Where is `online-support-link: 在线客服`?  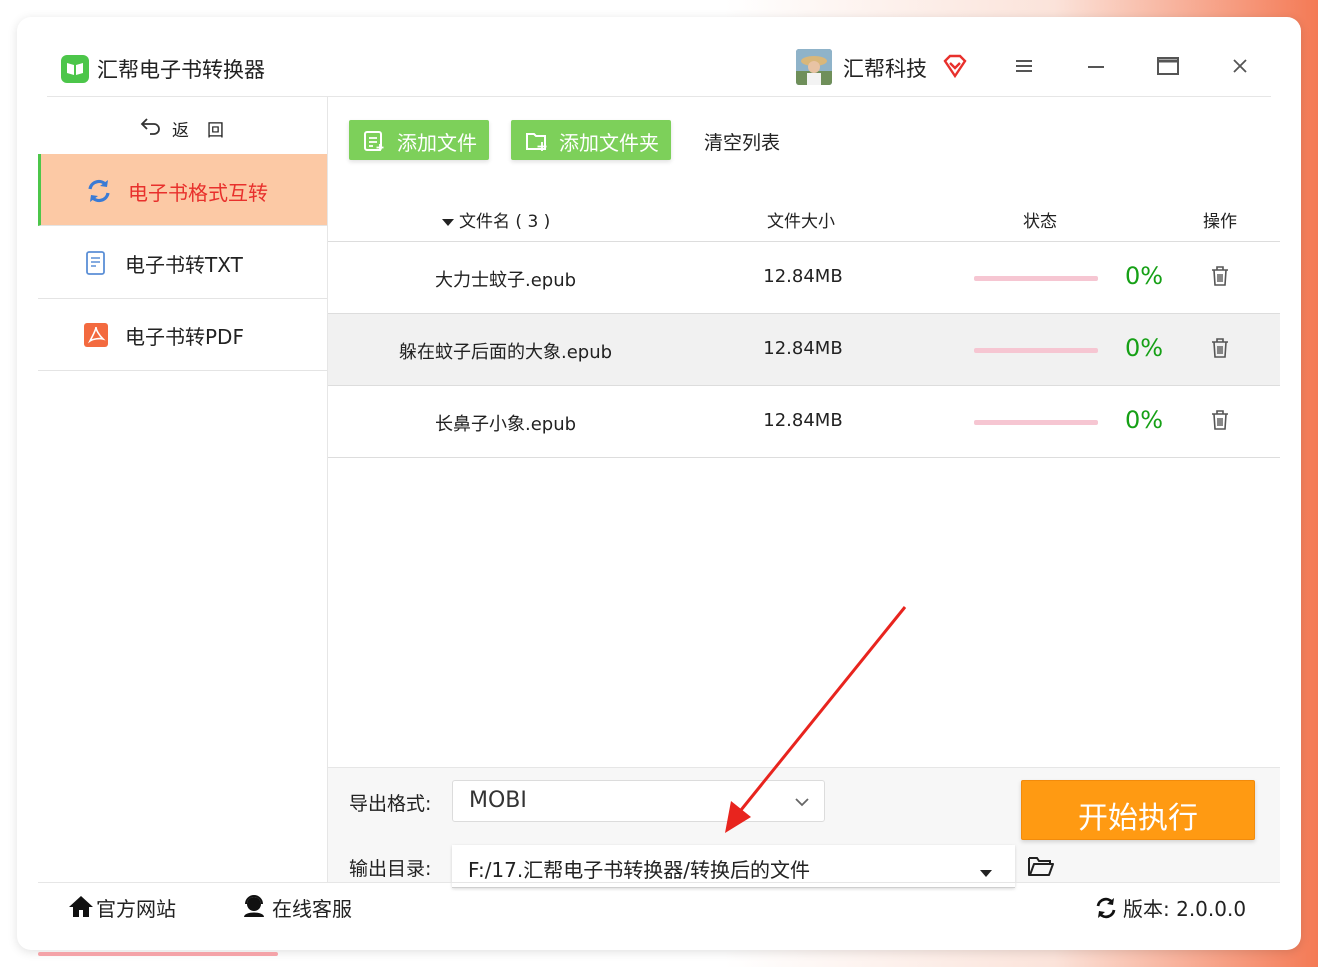
online-support-link: 在线客服 is located at coordinates (312, 907).